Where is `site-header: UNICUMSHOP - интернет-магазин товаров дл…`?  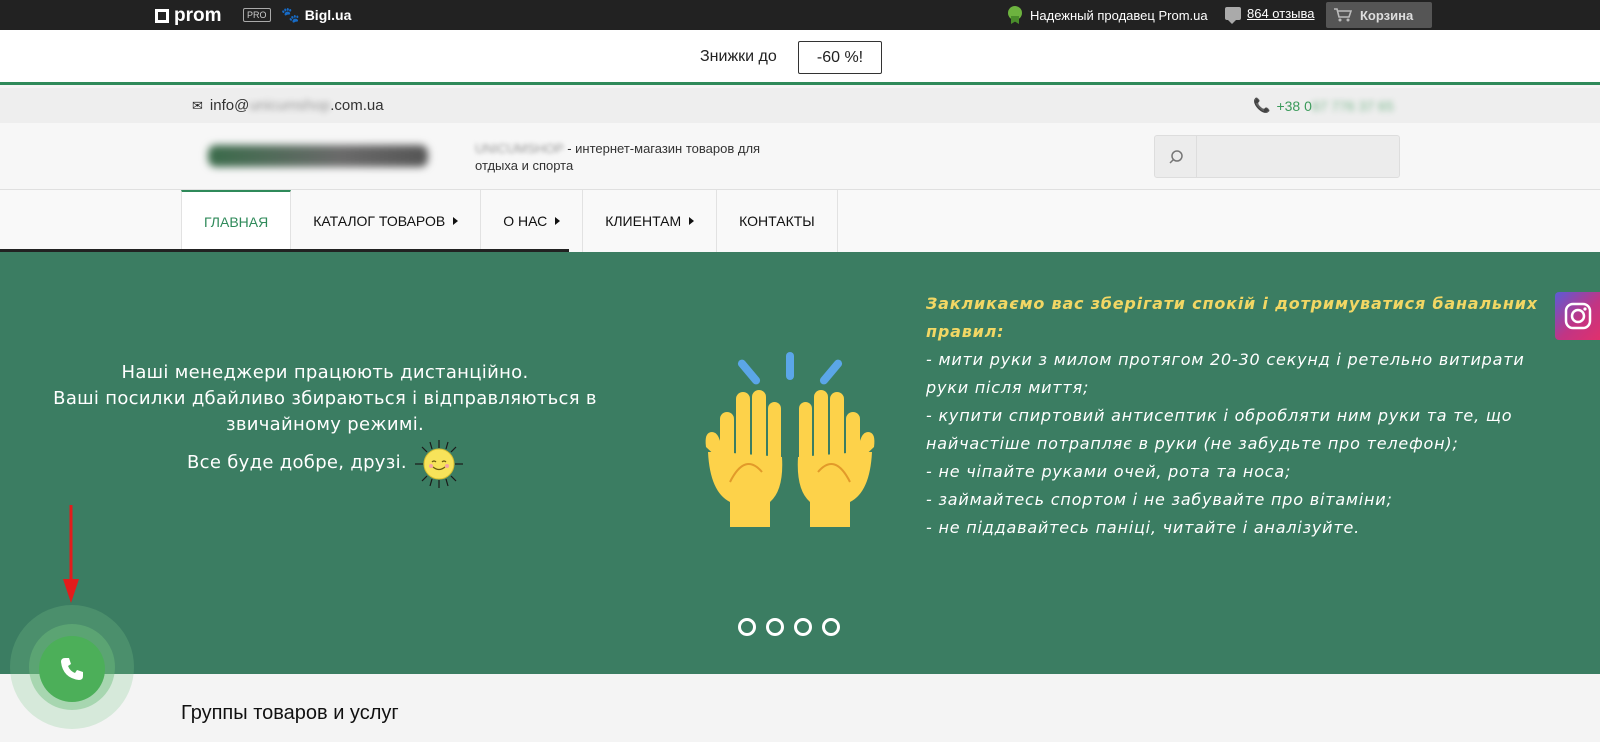 site-header: UNICUMSHOP - интернет-магазин товаров дл… is located at coordinates (800, 156).